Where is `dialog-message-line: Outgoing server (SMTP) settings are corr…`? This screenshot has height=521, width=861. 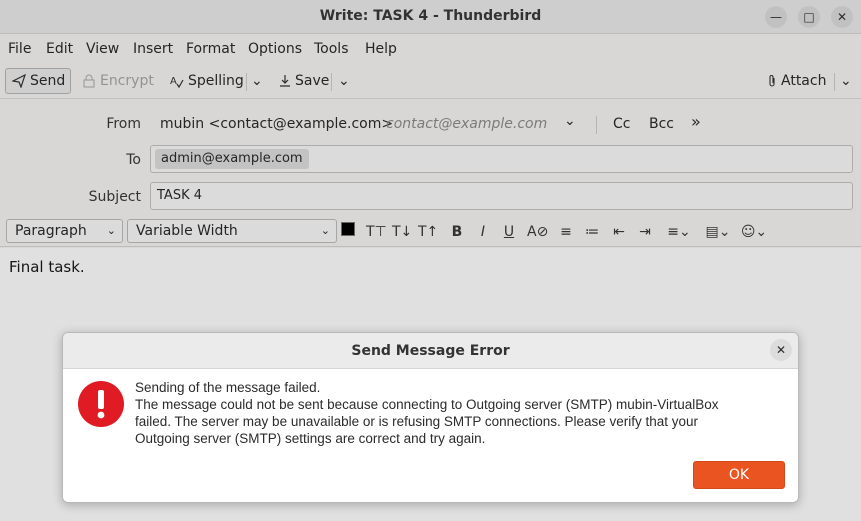
dialog-message-line: Outgoing server (SMTP) settings are corr… is located at coordinates (310, 438).